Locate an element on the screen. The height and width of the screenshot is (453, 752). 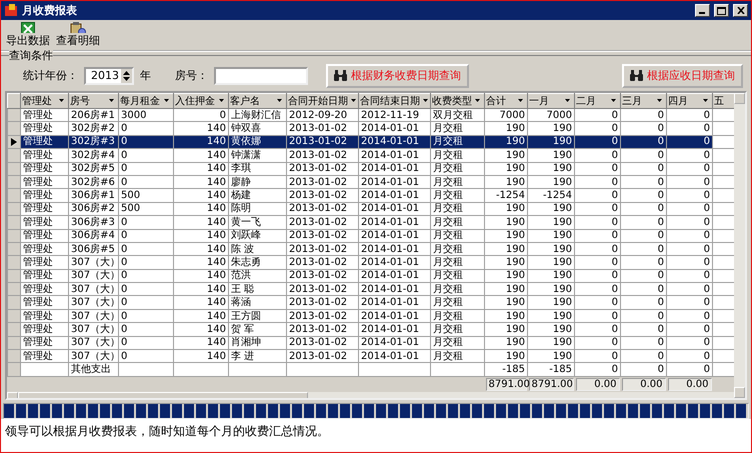
maximize-button is located at coordinates (721, 10).